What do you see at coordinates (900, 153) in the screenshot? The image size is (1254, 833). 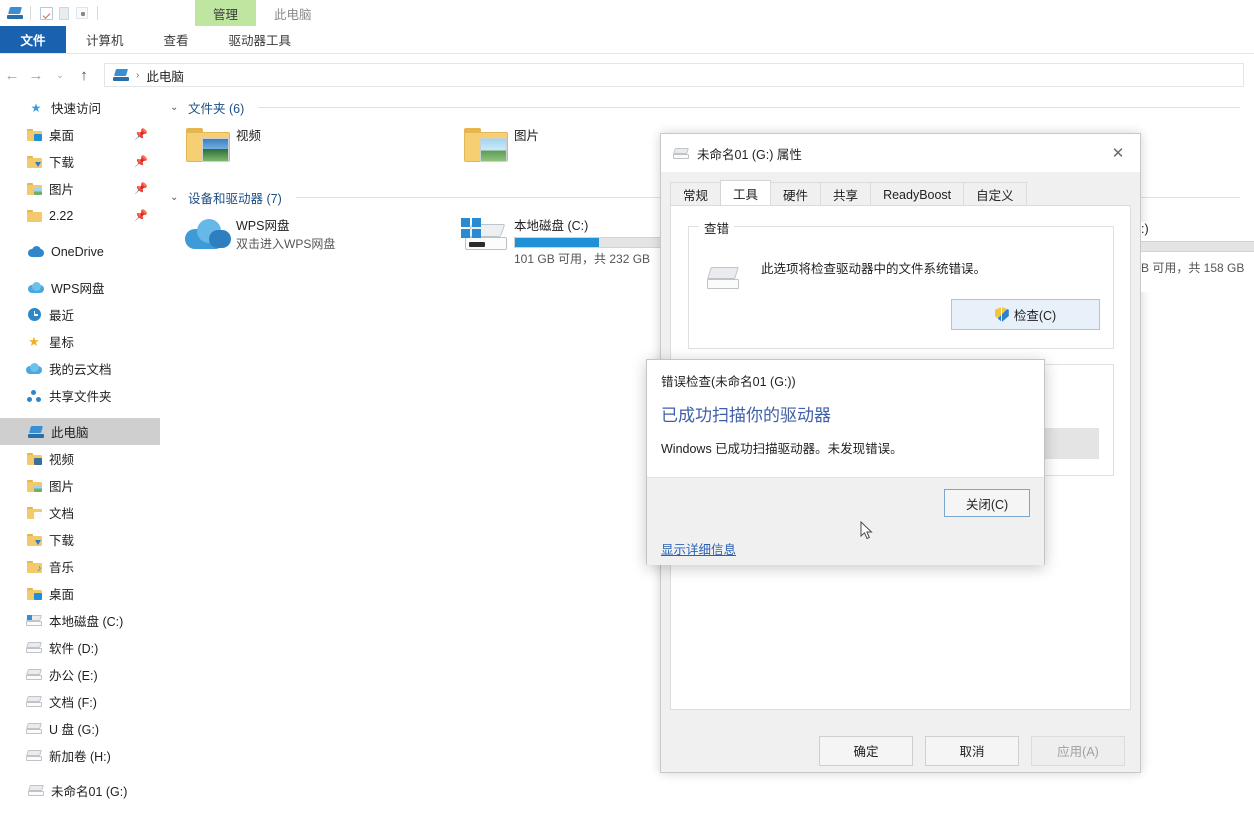 I see `dialog-title-bar: 未命名01 (G:) 属性 ✕` at bounding box center [900, 153].